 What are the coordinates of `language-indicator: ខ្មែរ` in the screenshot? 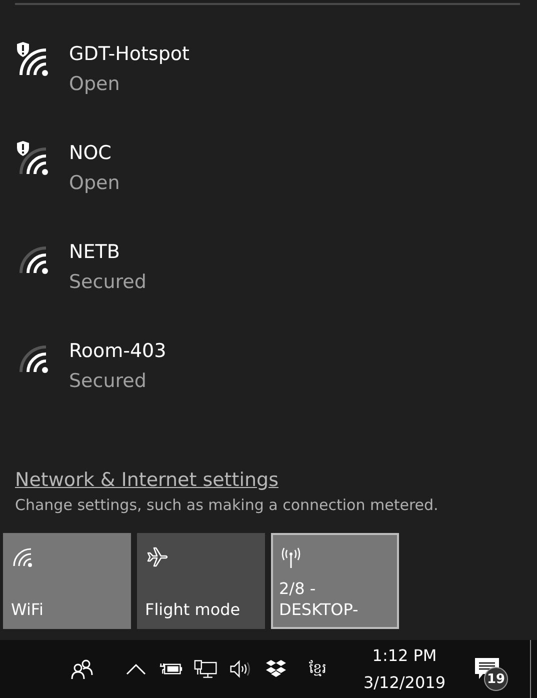 It's located at (329, 669).